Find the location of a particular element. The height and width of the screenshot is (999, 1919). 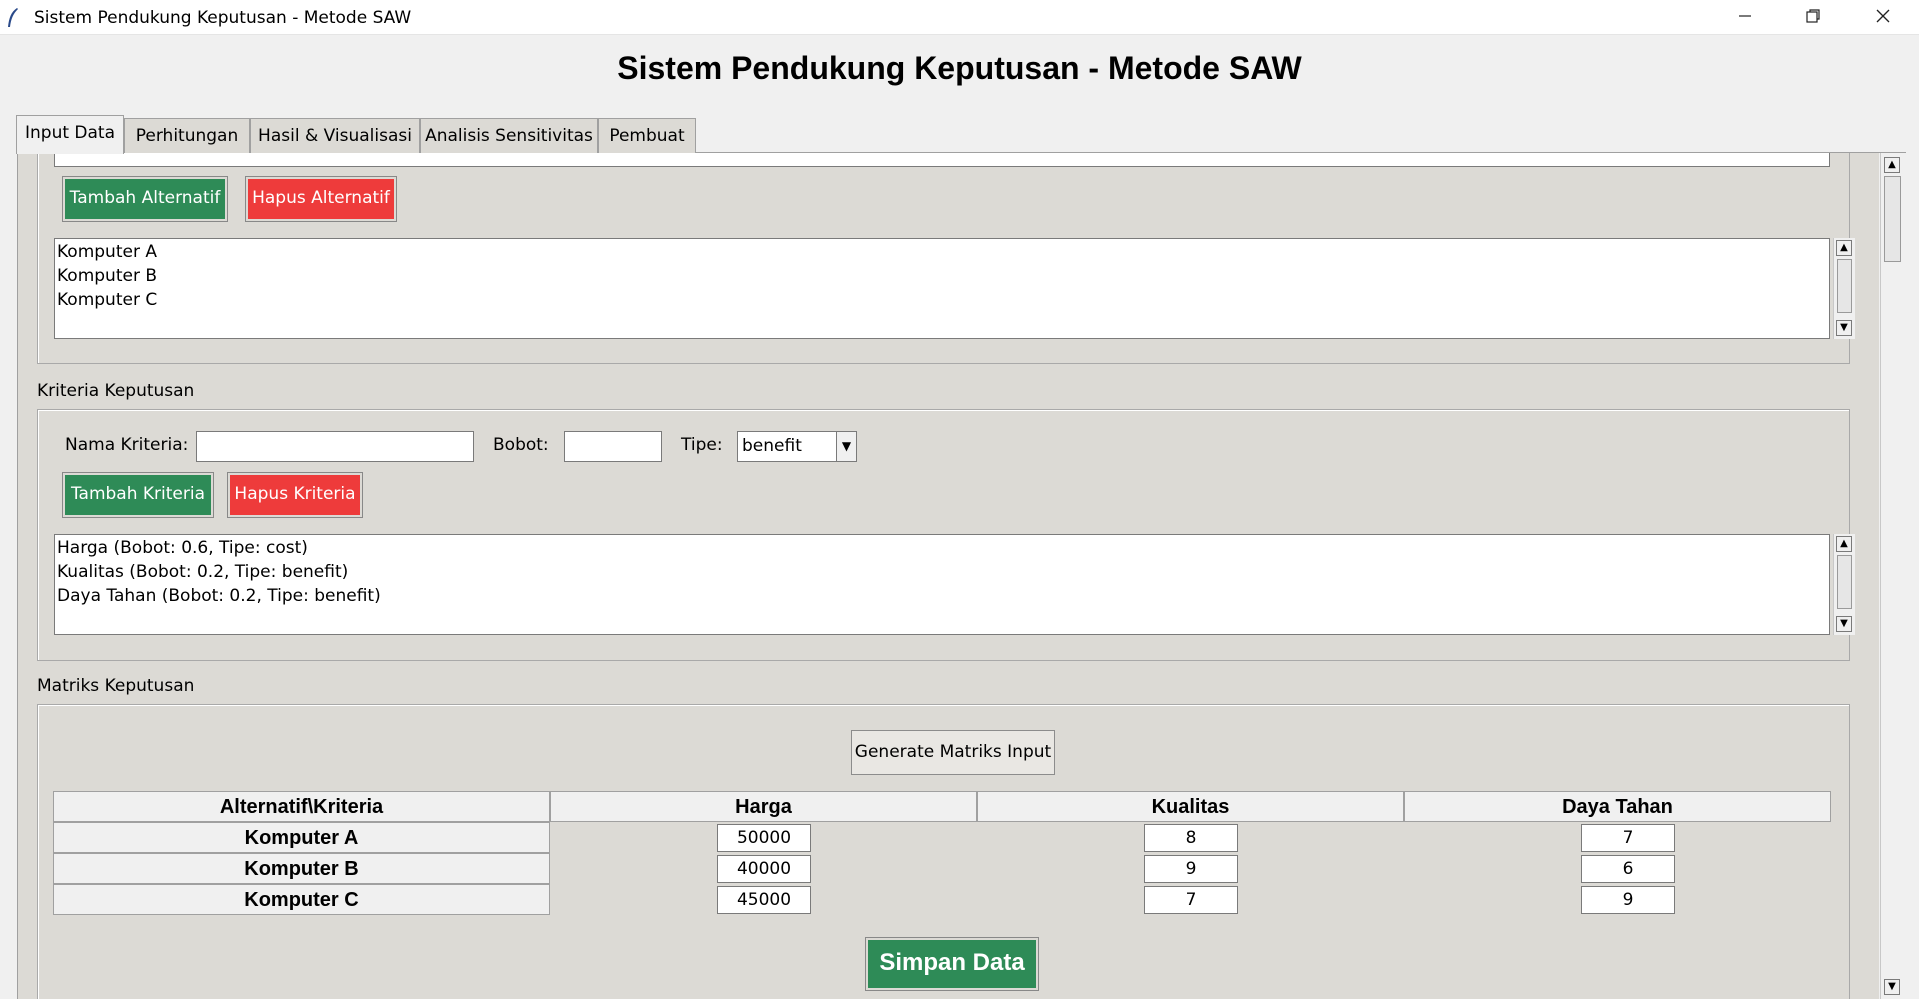

list-item: Komputer A is located at coordinates (942, 252).